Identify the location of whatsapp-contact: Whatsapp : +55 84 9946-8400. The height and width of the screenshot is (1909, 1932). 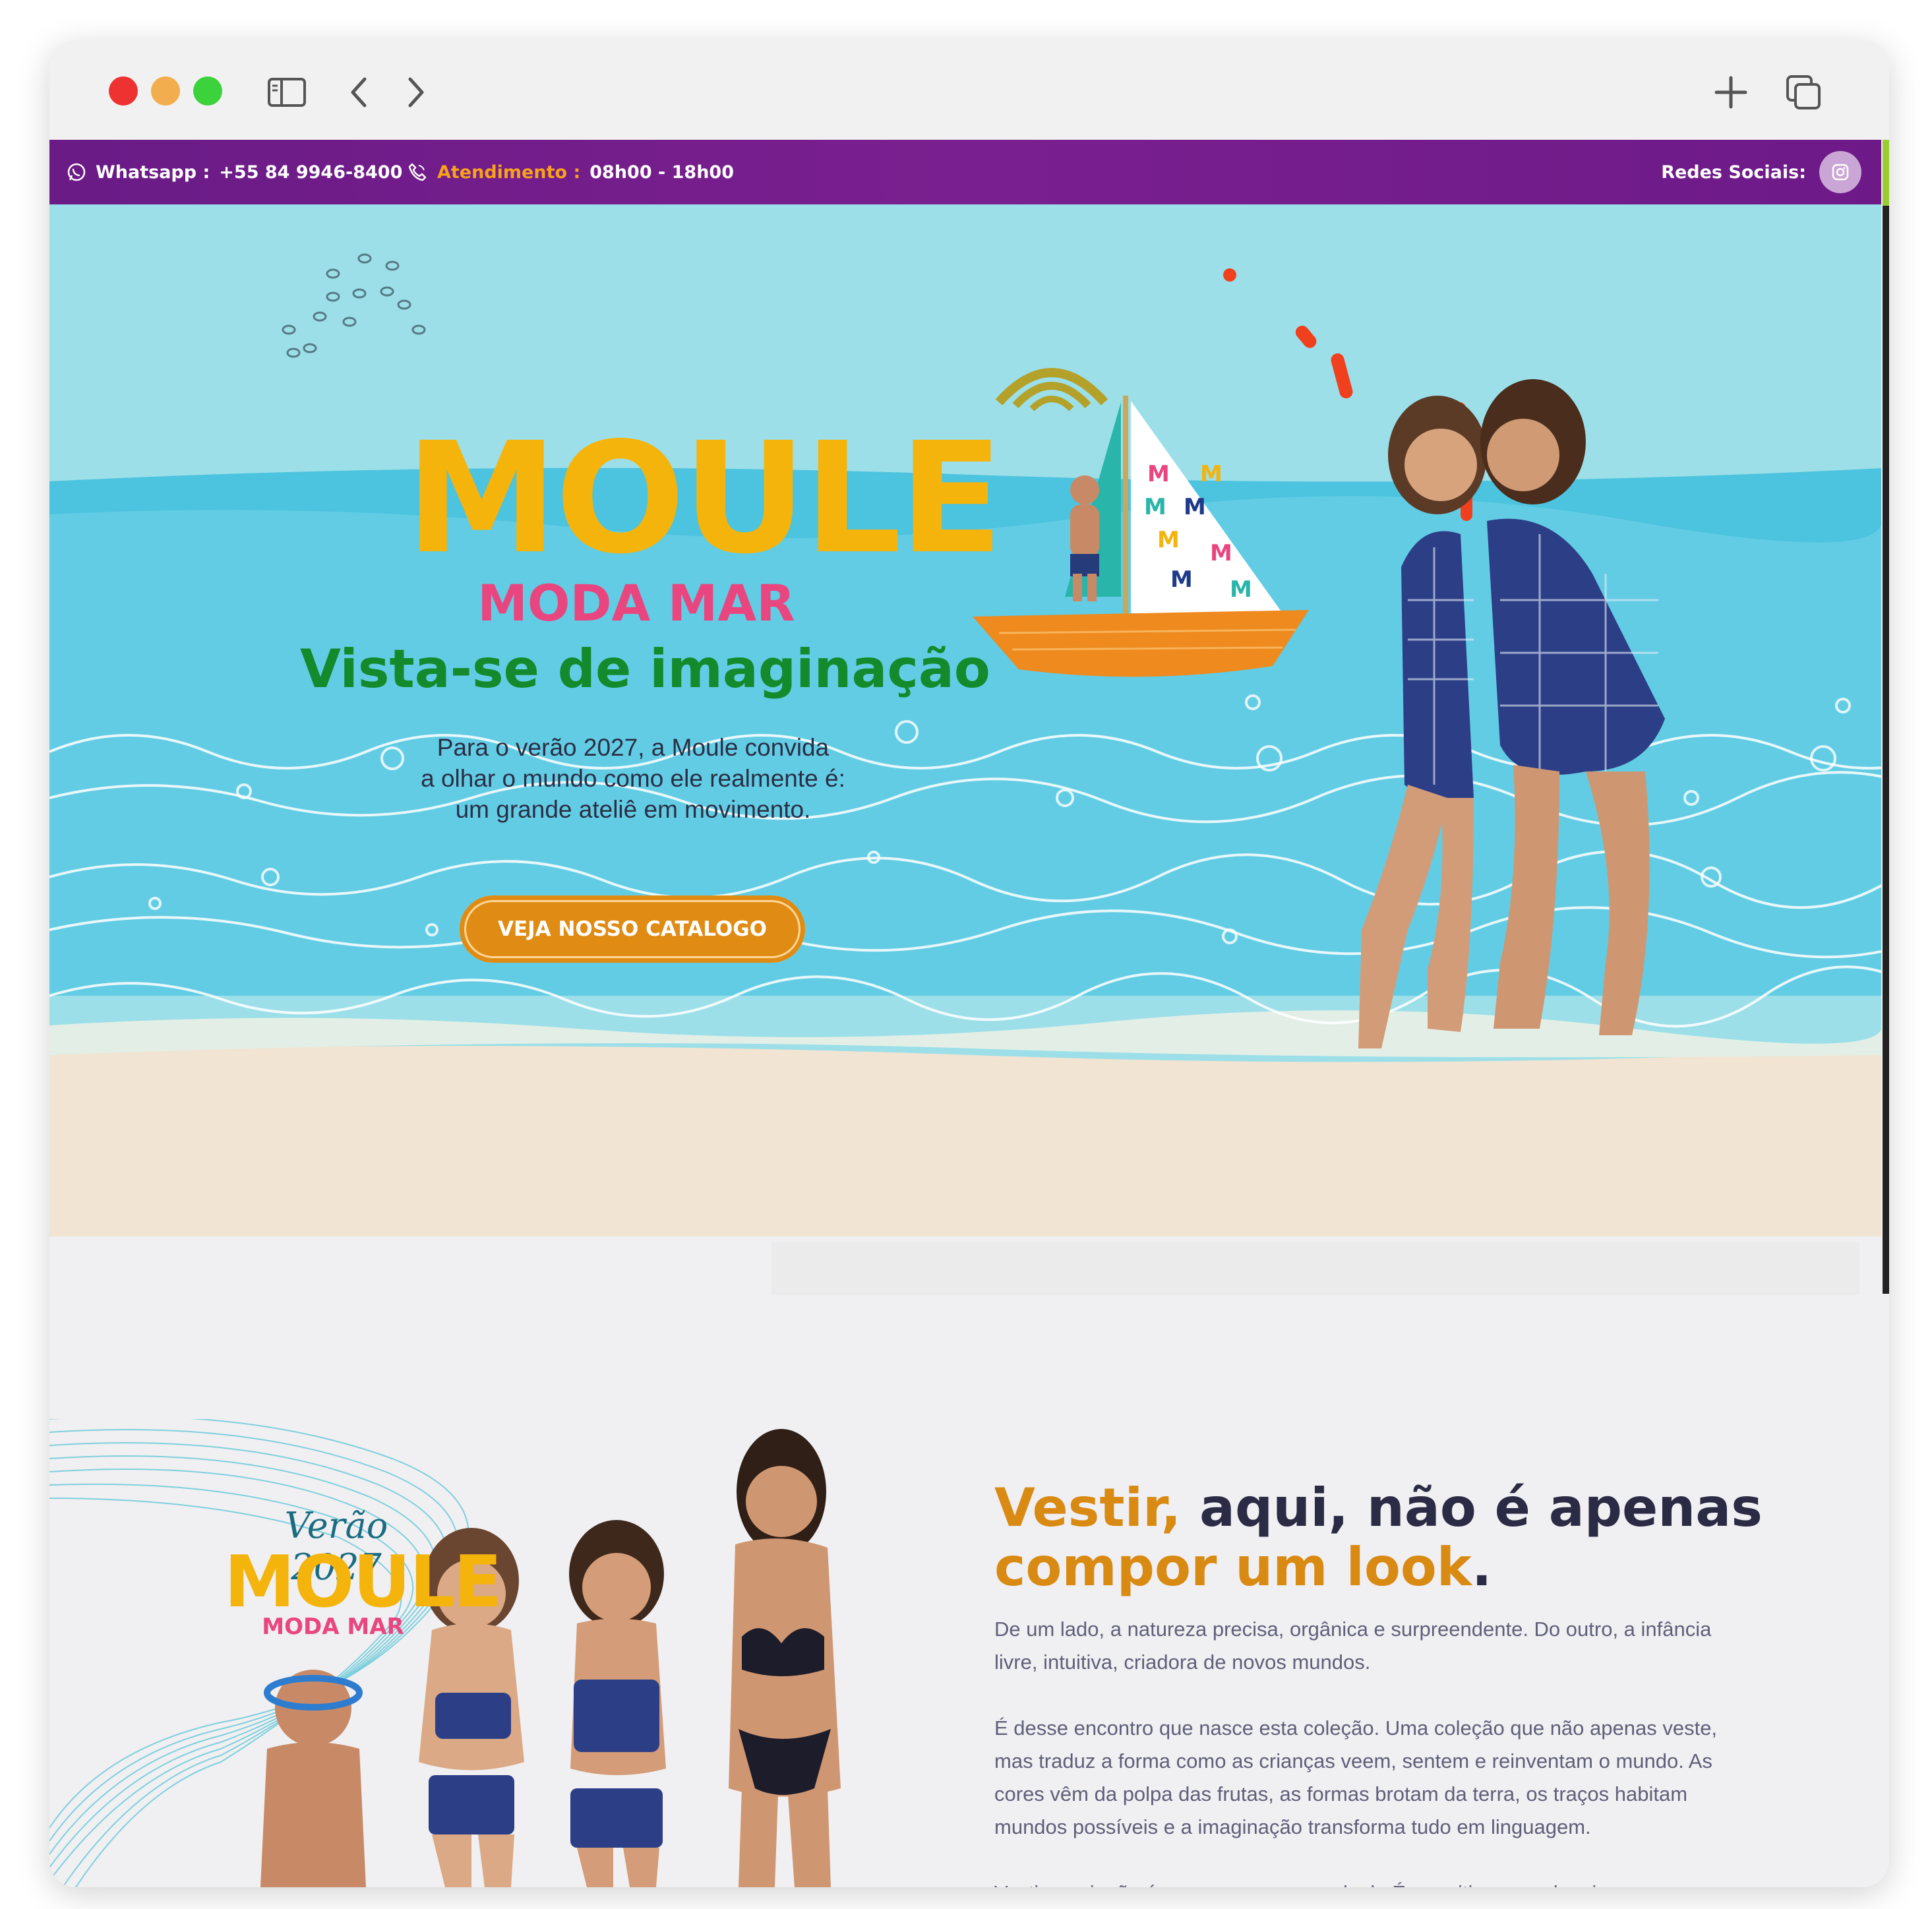
(234, 172).